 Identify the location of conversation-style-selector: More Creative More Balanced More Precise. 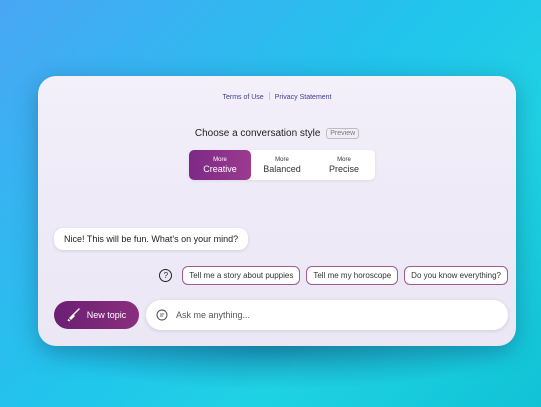
(282, 165).